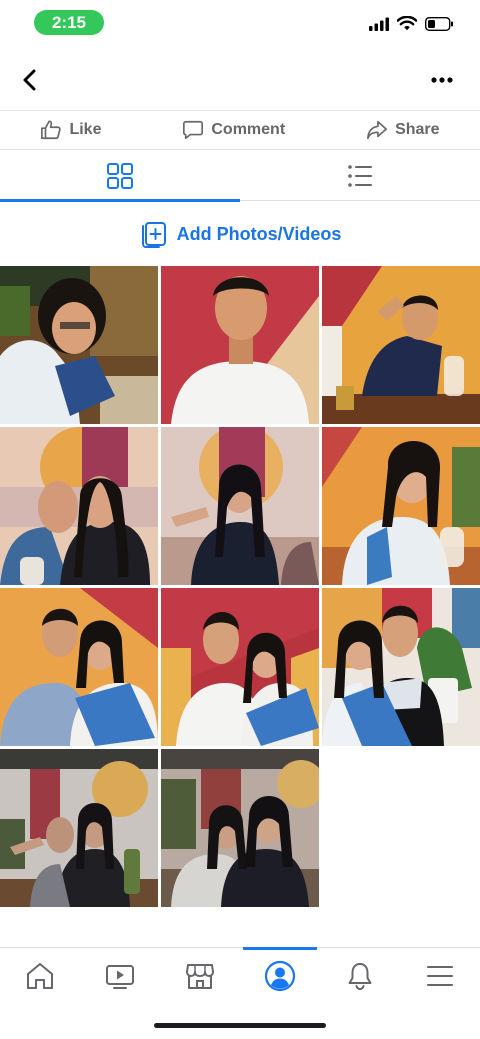 Image resolution: width=480 pixels, height=1039 pixels. I want to click on chevron-left-icon, so click(29, 80).